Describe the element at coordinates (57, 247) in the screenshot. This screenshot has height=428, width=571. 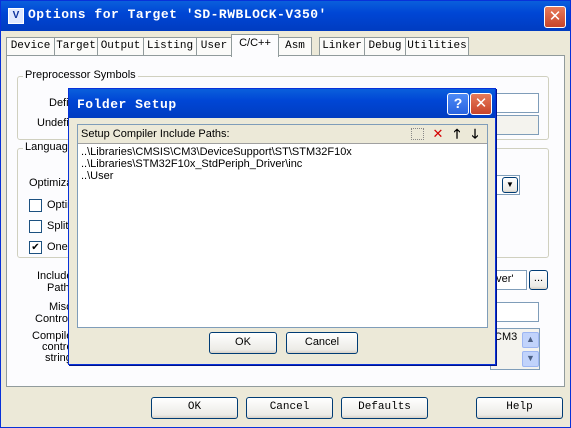
I see `one-checkbox-label: One` at that location.